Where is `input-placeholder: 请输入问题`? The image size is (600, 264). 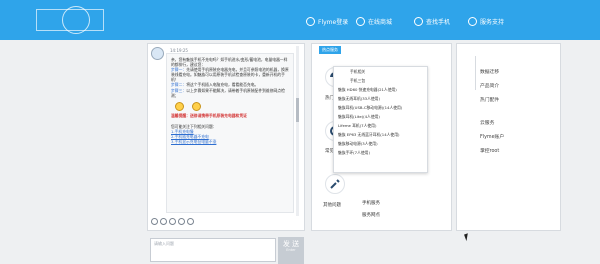 input-placeholder: 请输入问题 is located at coordinates (164, 243).